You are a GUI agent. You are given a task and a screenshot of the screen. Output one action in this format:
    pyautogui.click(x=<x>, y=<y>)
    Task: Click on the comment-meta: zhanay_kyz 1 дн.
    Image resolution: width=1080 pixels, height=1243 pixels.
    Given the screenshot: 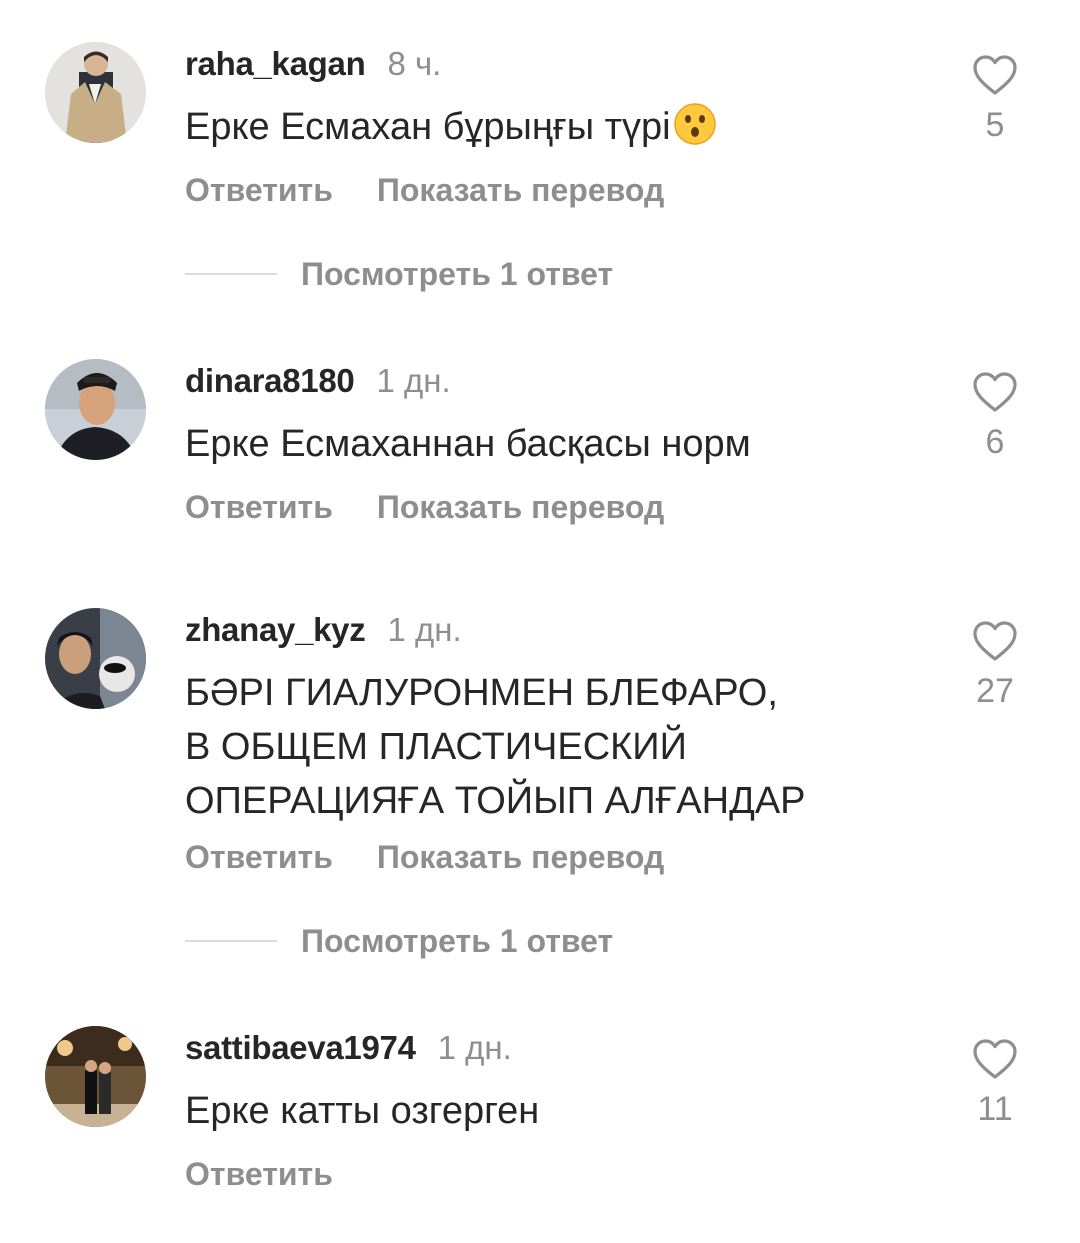 What is the action you would take?
    pyautogui.click(x=323, y=630)
    